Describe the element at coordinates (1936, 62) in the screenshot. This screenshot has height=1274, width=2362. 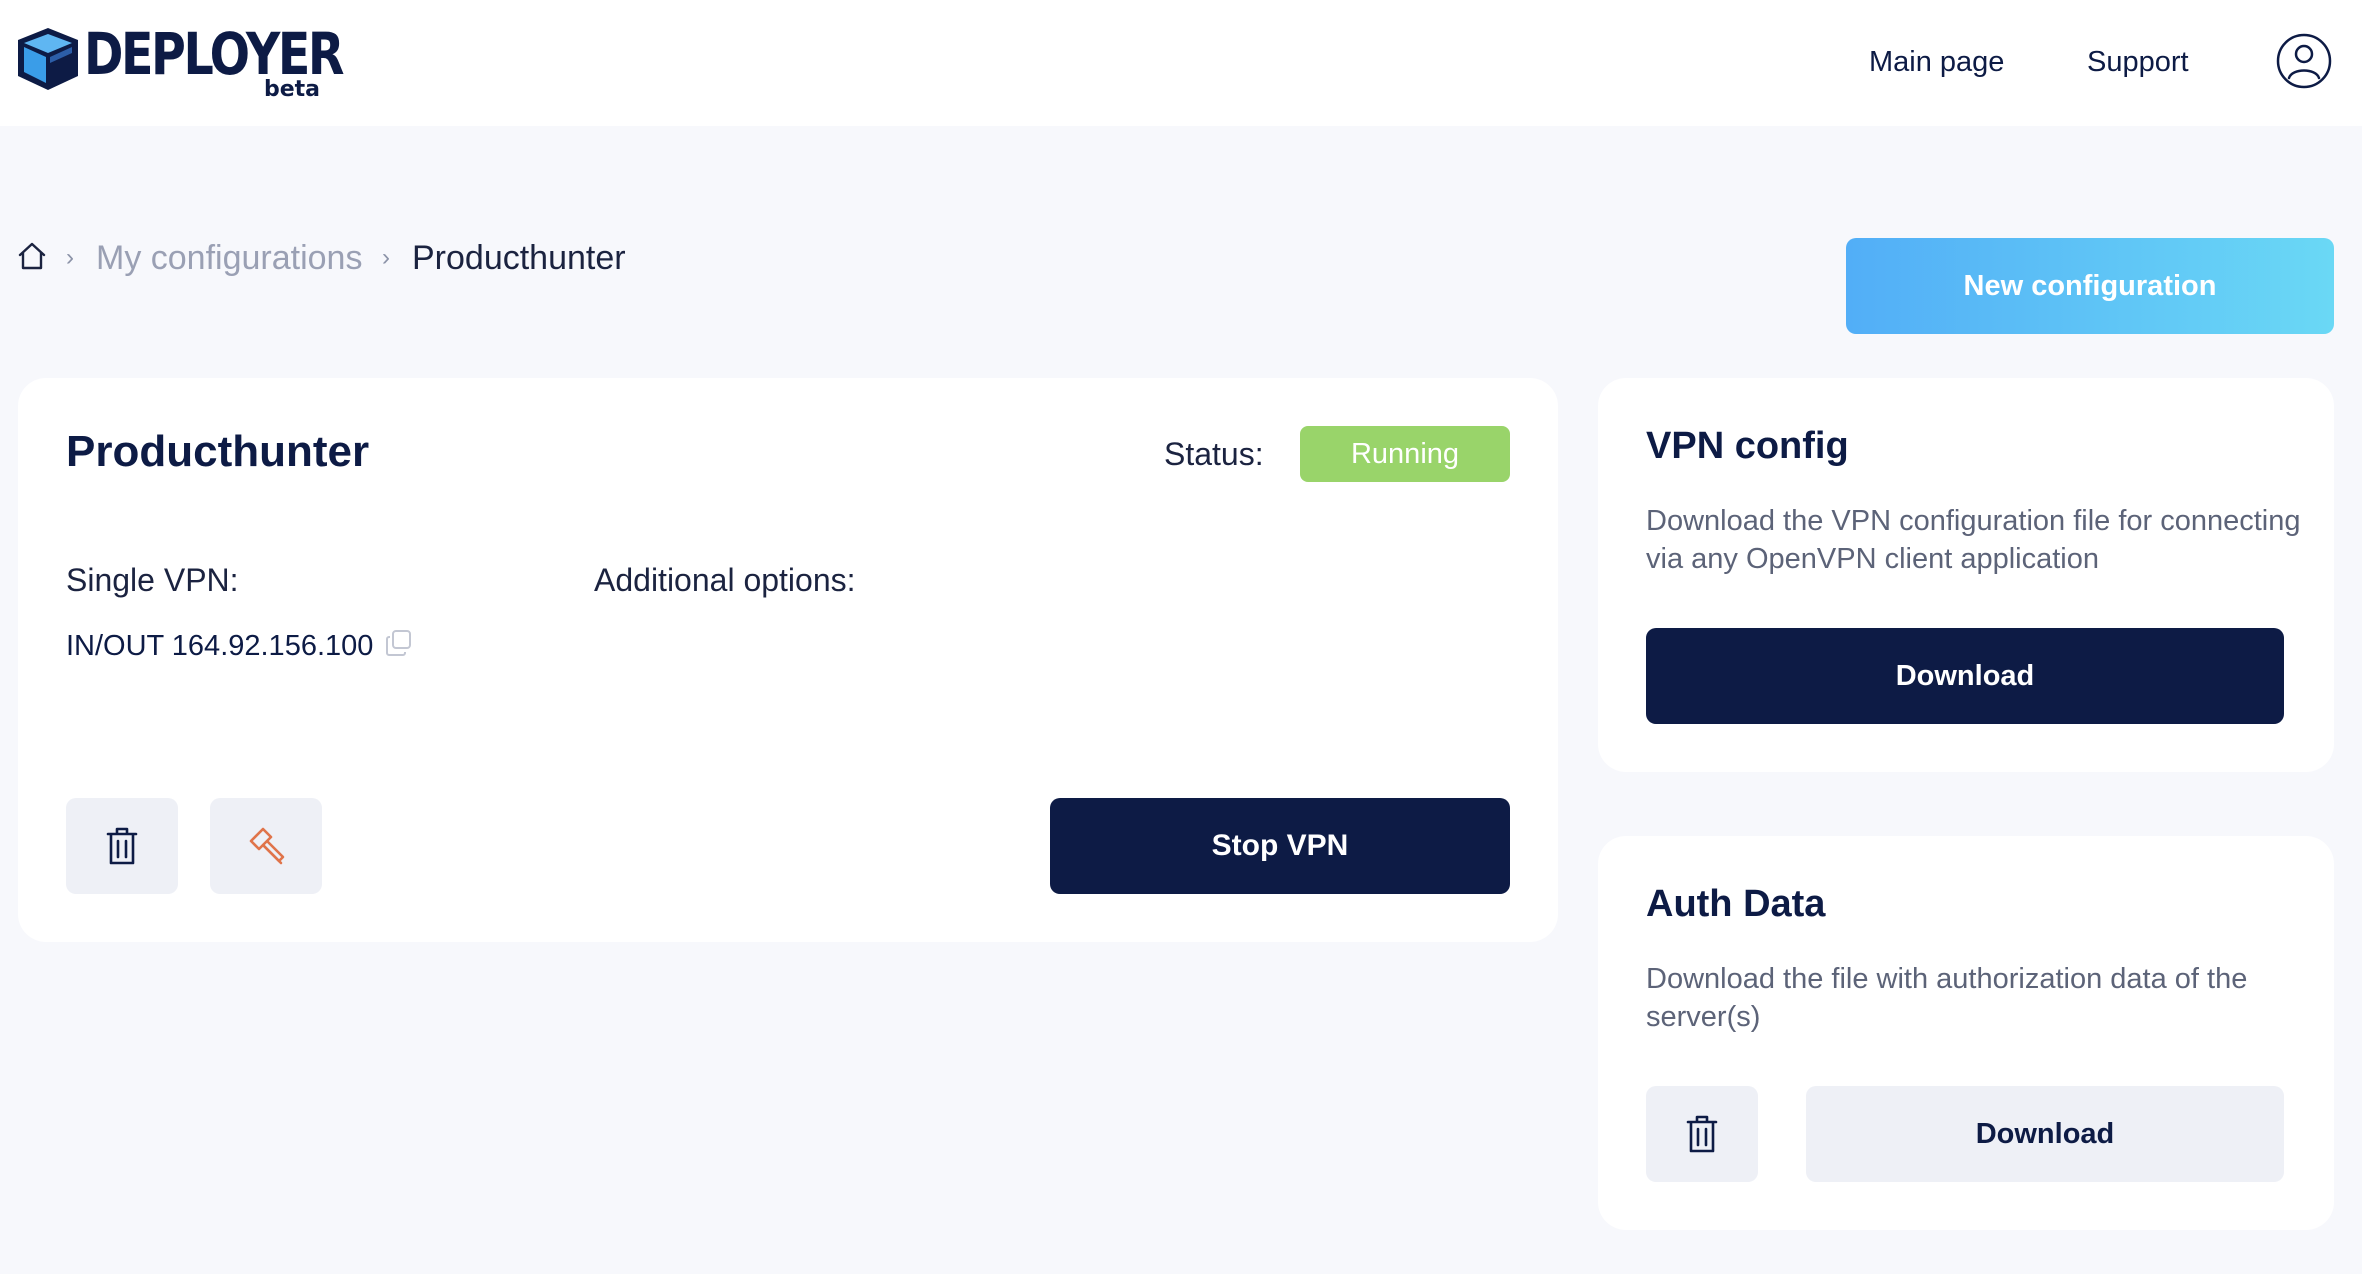
I see `nav-main-page: Main page` at that location.